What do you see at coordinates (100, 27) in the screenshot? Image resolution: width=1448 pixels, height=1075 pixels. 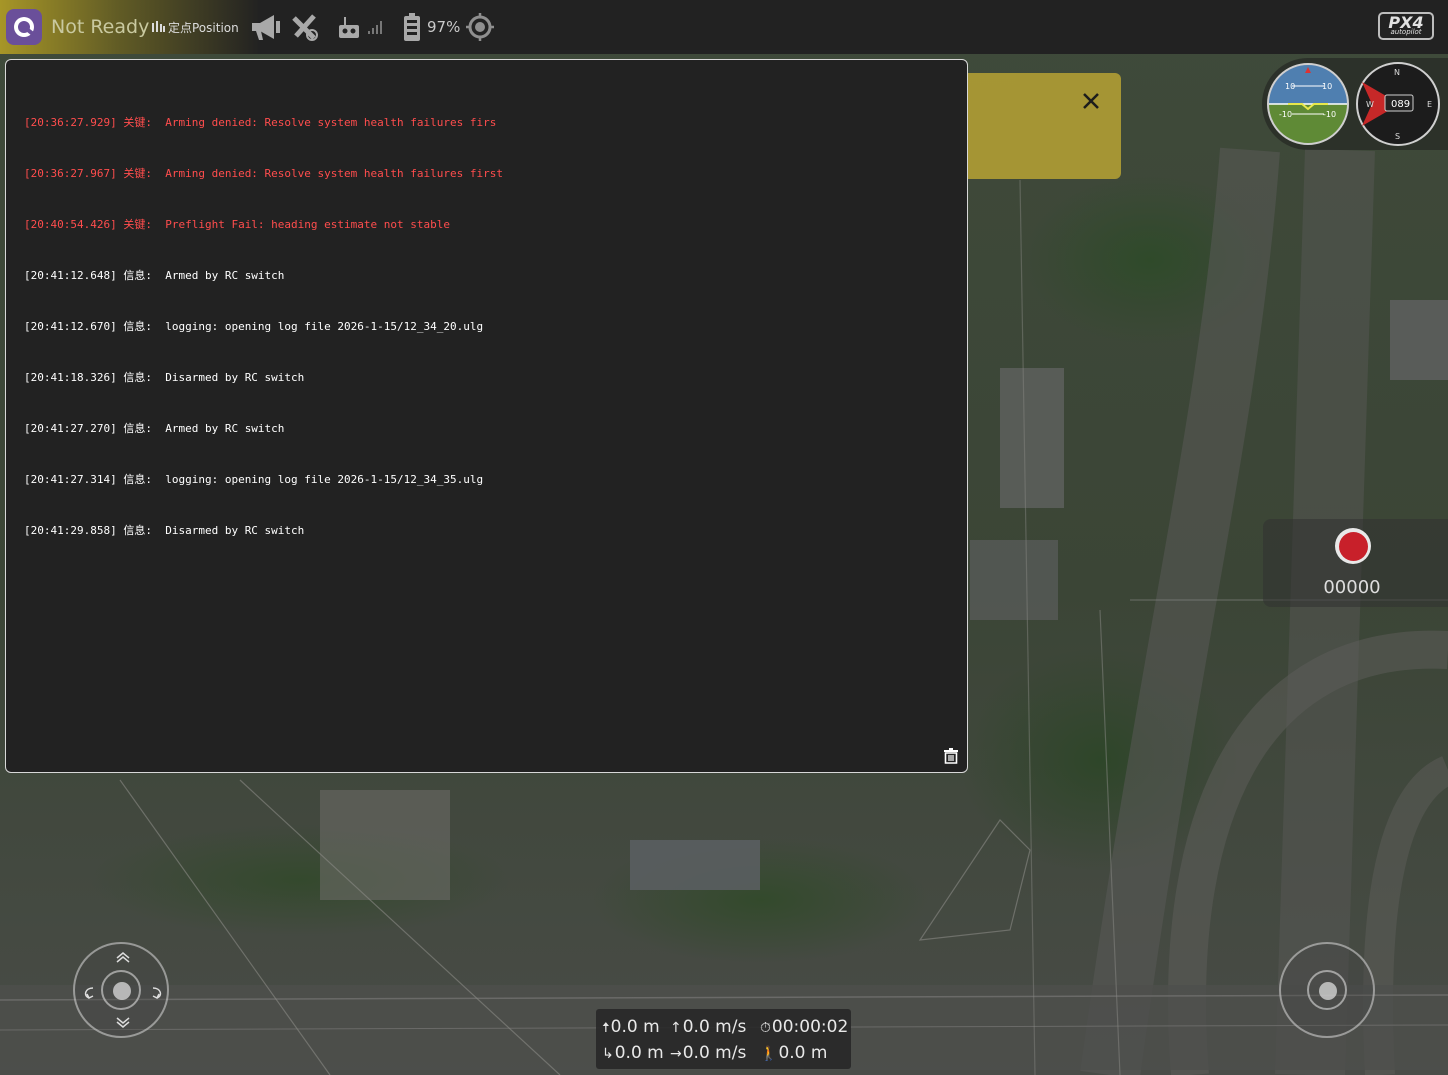 I see `vehicle-status: Not Ready` at bounding box center [100, 27].